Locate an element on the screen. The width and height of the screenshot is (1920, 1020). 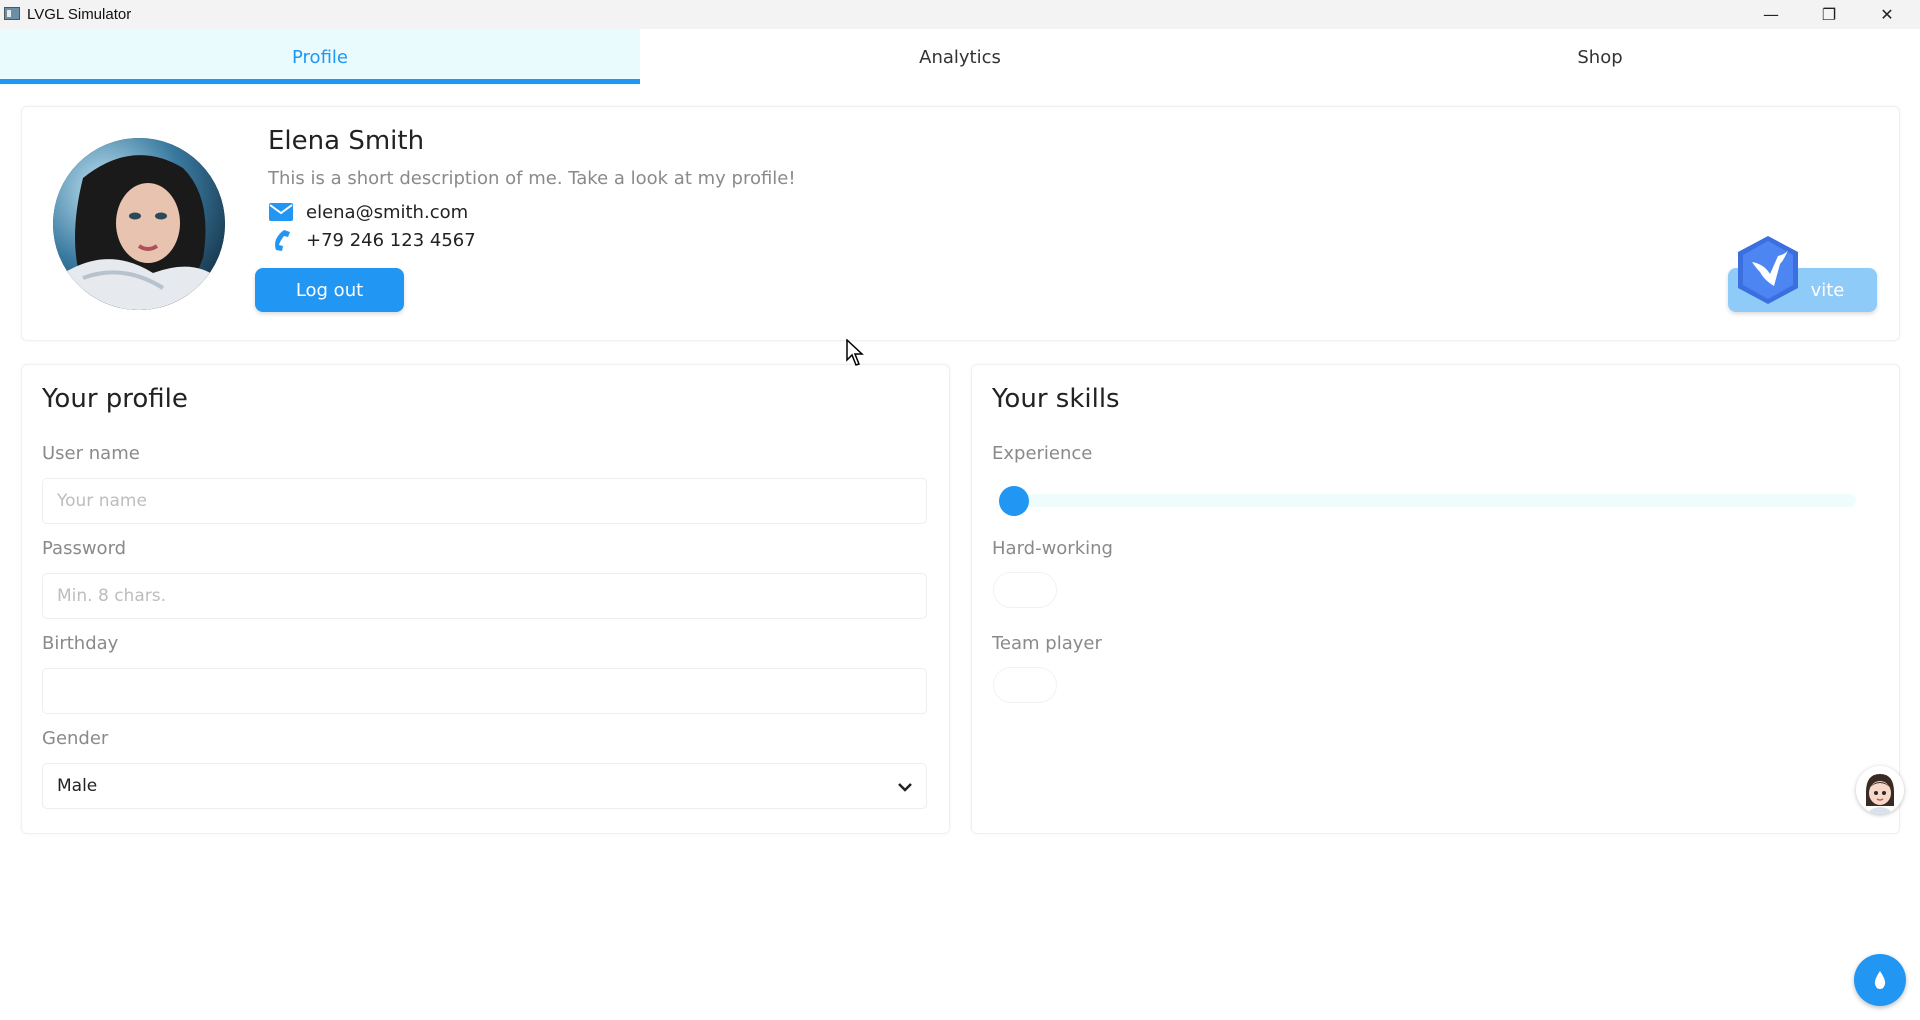
hardworking-switch is located at coordinates (1025, 590).